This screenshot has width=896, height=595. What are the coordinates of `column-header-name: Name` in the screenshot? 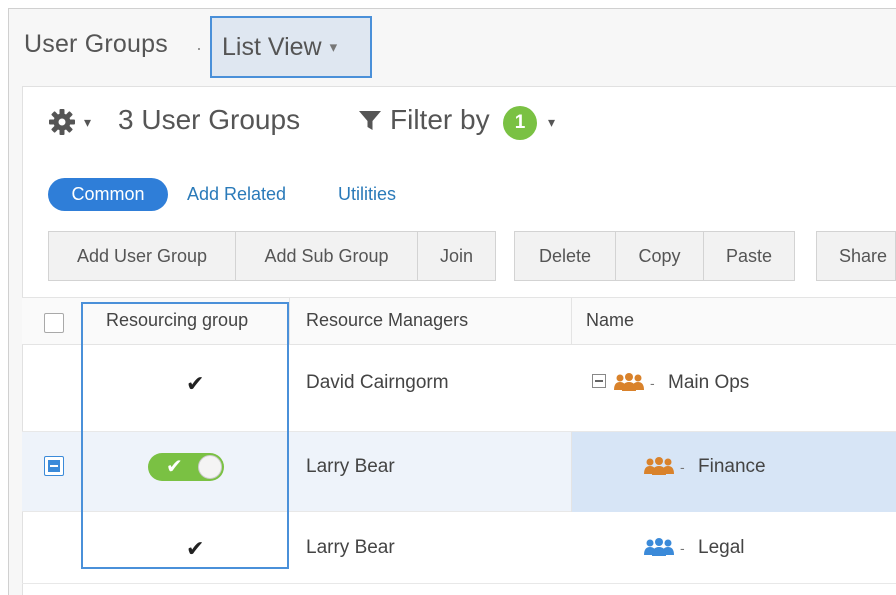 It's located at (610, 320).